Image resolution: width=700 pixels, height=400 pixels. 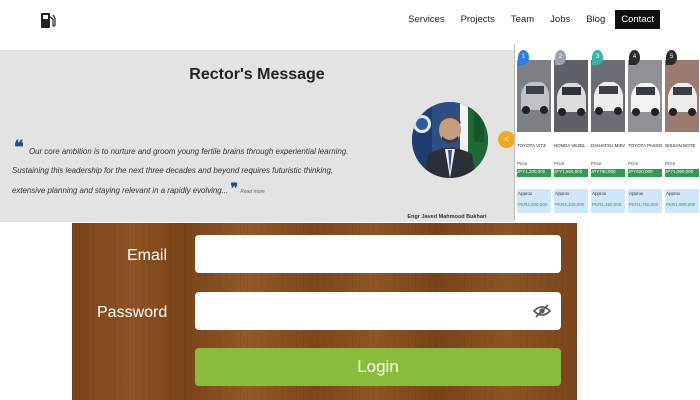 What do you see at coordinates (595, 19) in the screenshot?
I see `nav-link-blog: Blog` at bounding box center [595, 19].